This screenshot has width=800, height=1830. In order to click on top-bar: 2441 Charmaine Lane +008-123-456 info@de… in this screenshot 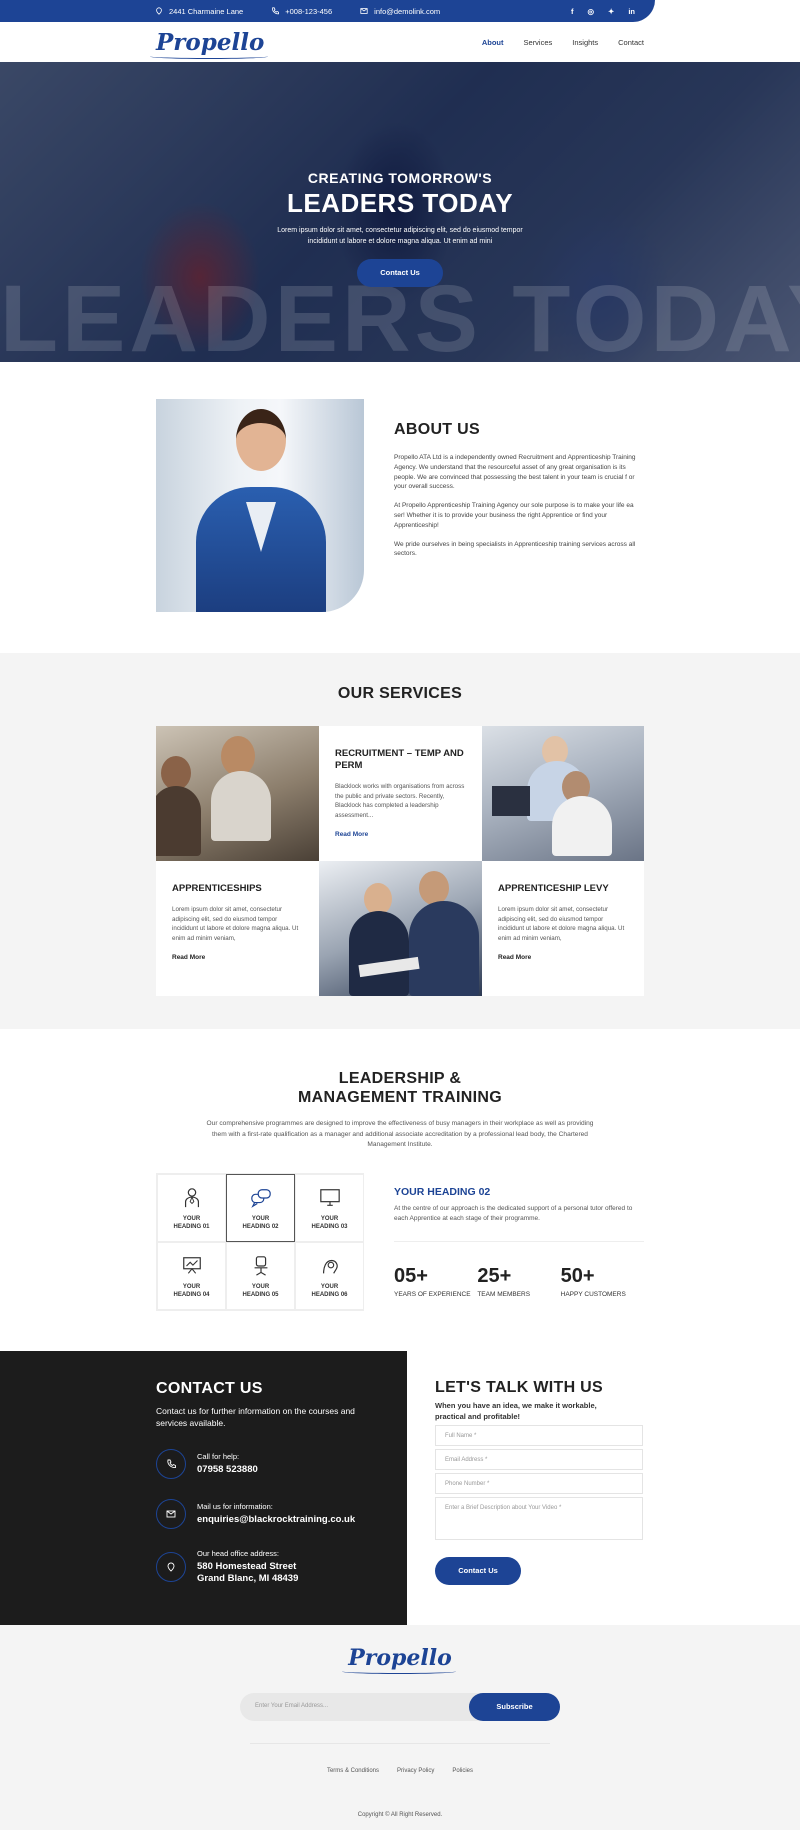, I will do `click(400, 11)`.